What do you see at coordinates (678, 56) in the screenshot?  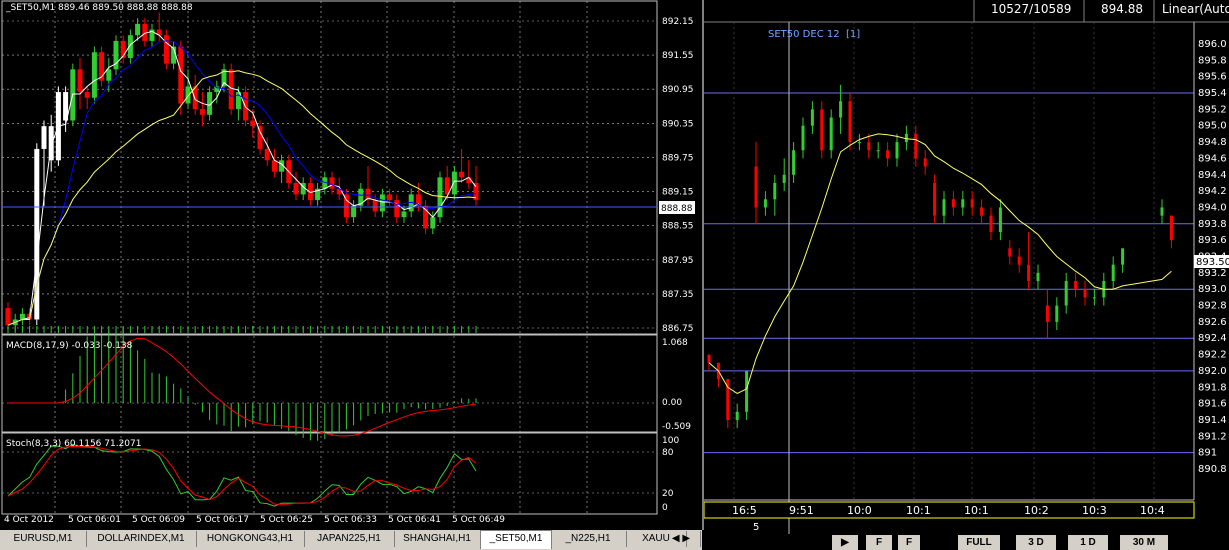 I see `price-tick: 891.55` at bounding box center [678, 56].